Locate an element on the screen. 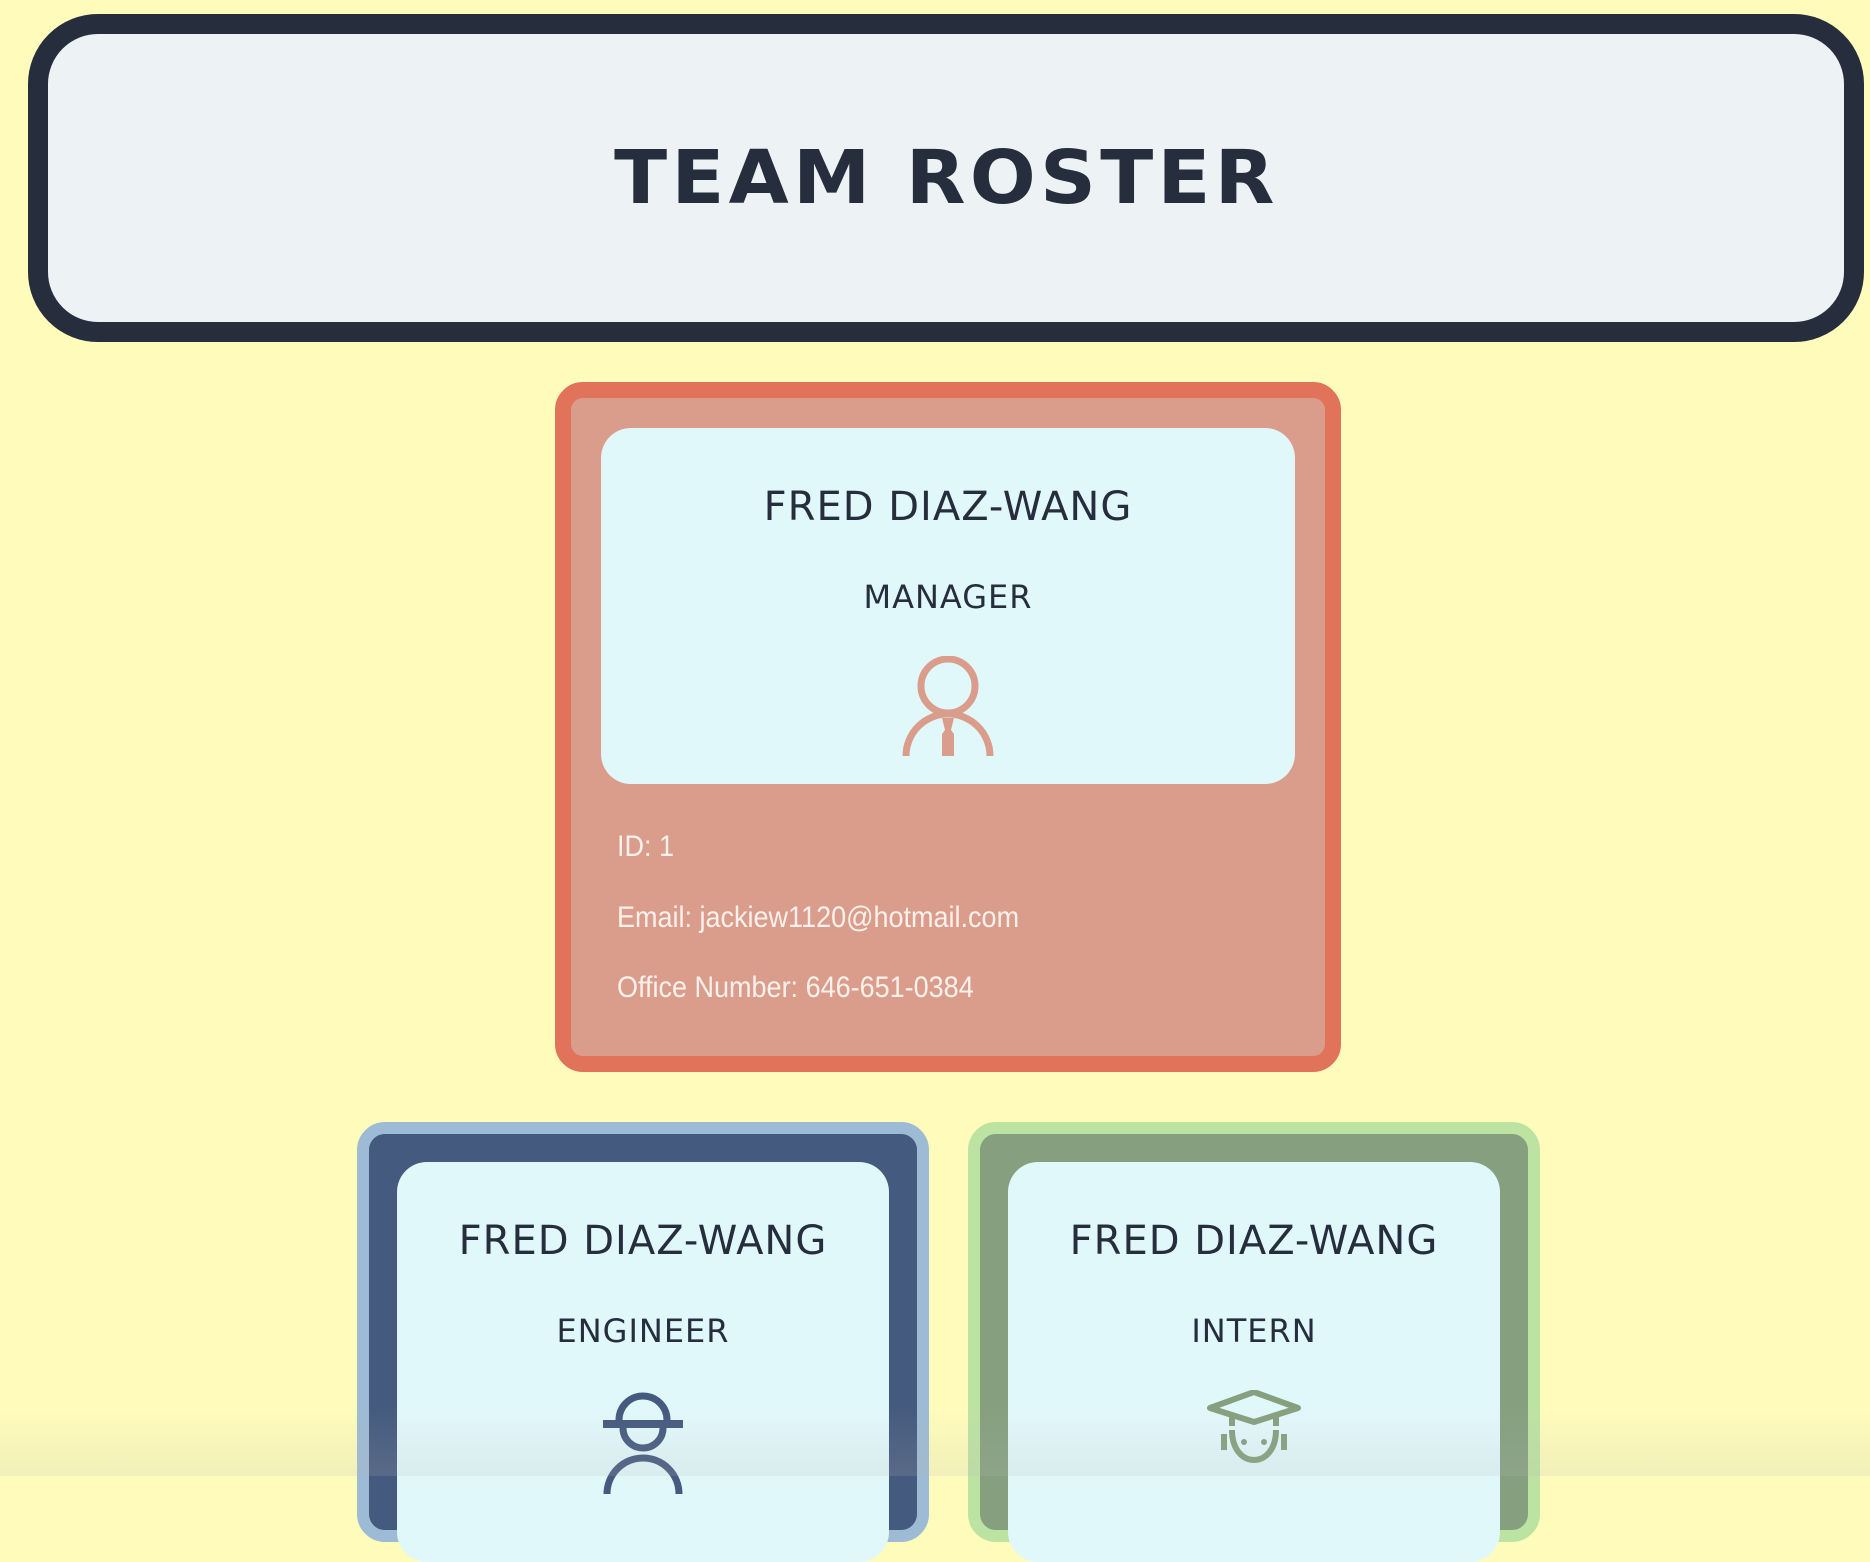 The height and width of the screenshot is (1562, 1870). employee-card-engineer: FRED DIAZ-WANG ENGINEER is located at coordinates (643, 1342).